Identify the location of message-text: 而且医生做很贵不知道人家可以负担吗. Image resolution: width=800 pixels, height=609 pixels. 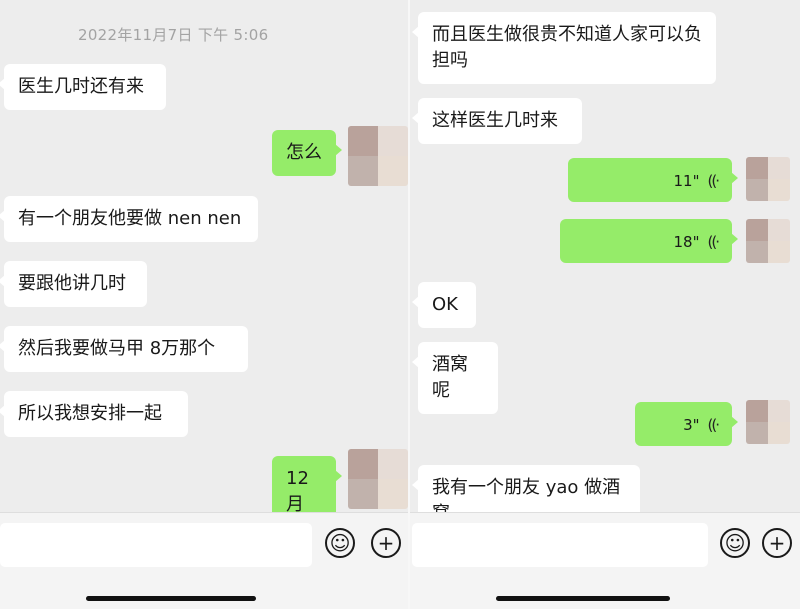
(567, 47).